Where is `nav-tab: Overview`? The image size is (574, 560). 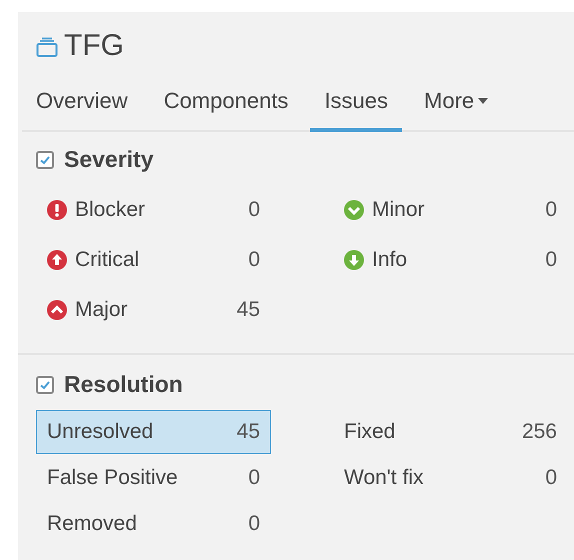
nav-tab: Overview is located at coordinates (82, 104).